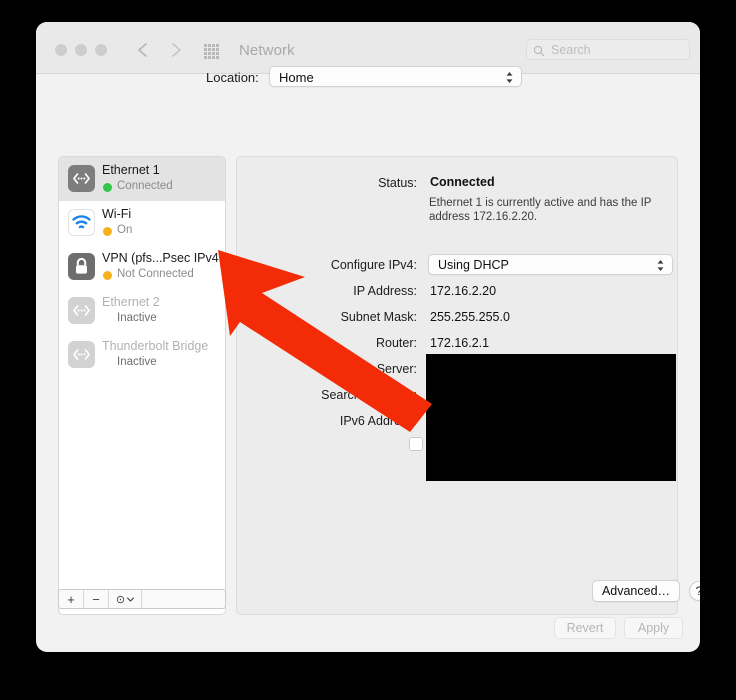 Image resolution: width=736 pixels, height=700 pixels. Describe the element at coordinates (96, 599) in the screenshot. I see `remove-service-button: −` at that location.